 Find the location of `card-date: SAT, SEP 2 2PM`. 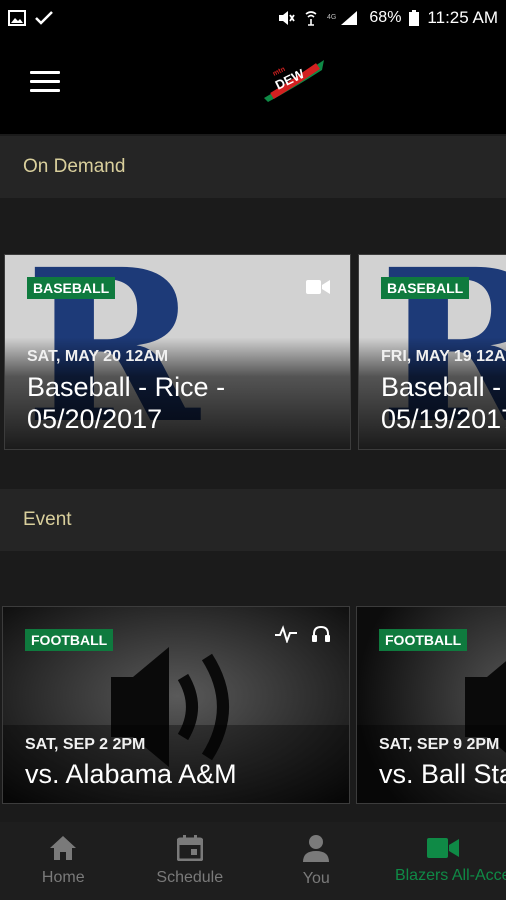

card-date: SAT, SEP 2 2PM is located at coordinates (85, 744).